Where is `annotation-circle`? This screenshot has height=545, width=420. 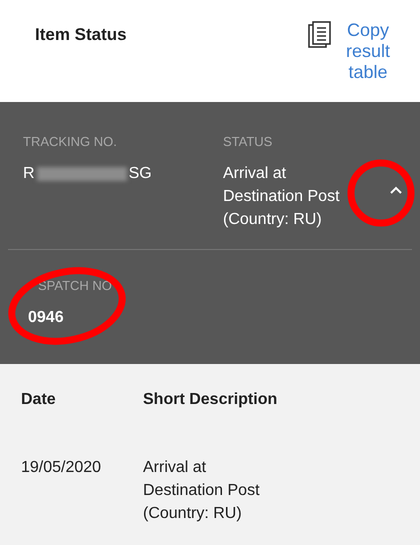 annotation-circle is located at coordinates (381, 193).